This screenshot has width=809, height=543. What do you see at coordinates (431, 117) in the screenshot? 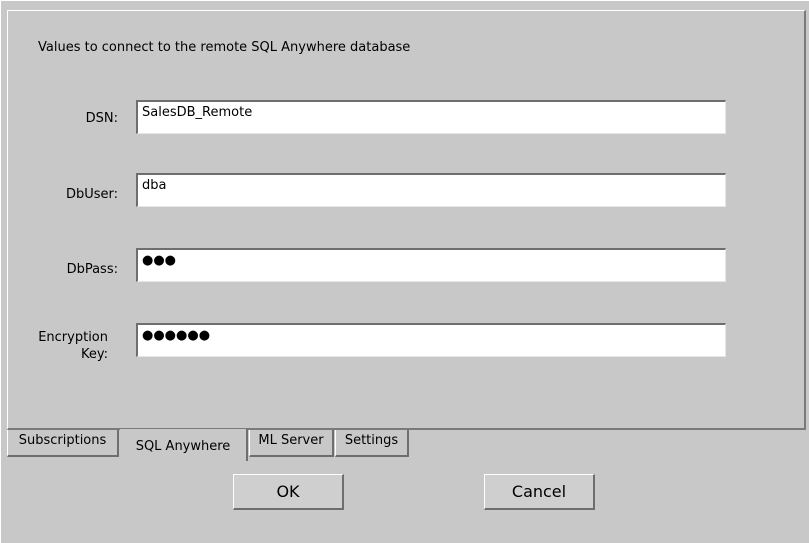
I see `dsn-field: SalesDB_Remote` at bounding box center [431, 117].